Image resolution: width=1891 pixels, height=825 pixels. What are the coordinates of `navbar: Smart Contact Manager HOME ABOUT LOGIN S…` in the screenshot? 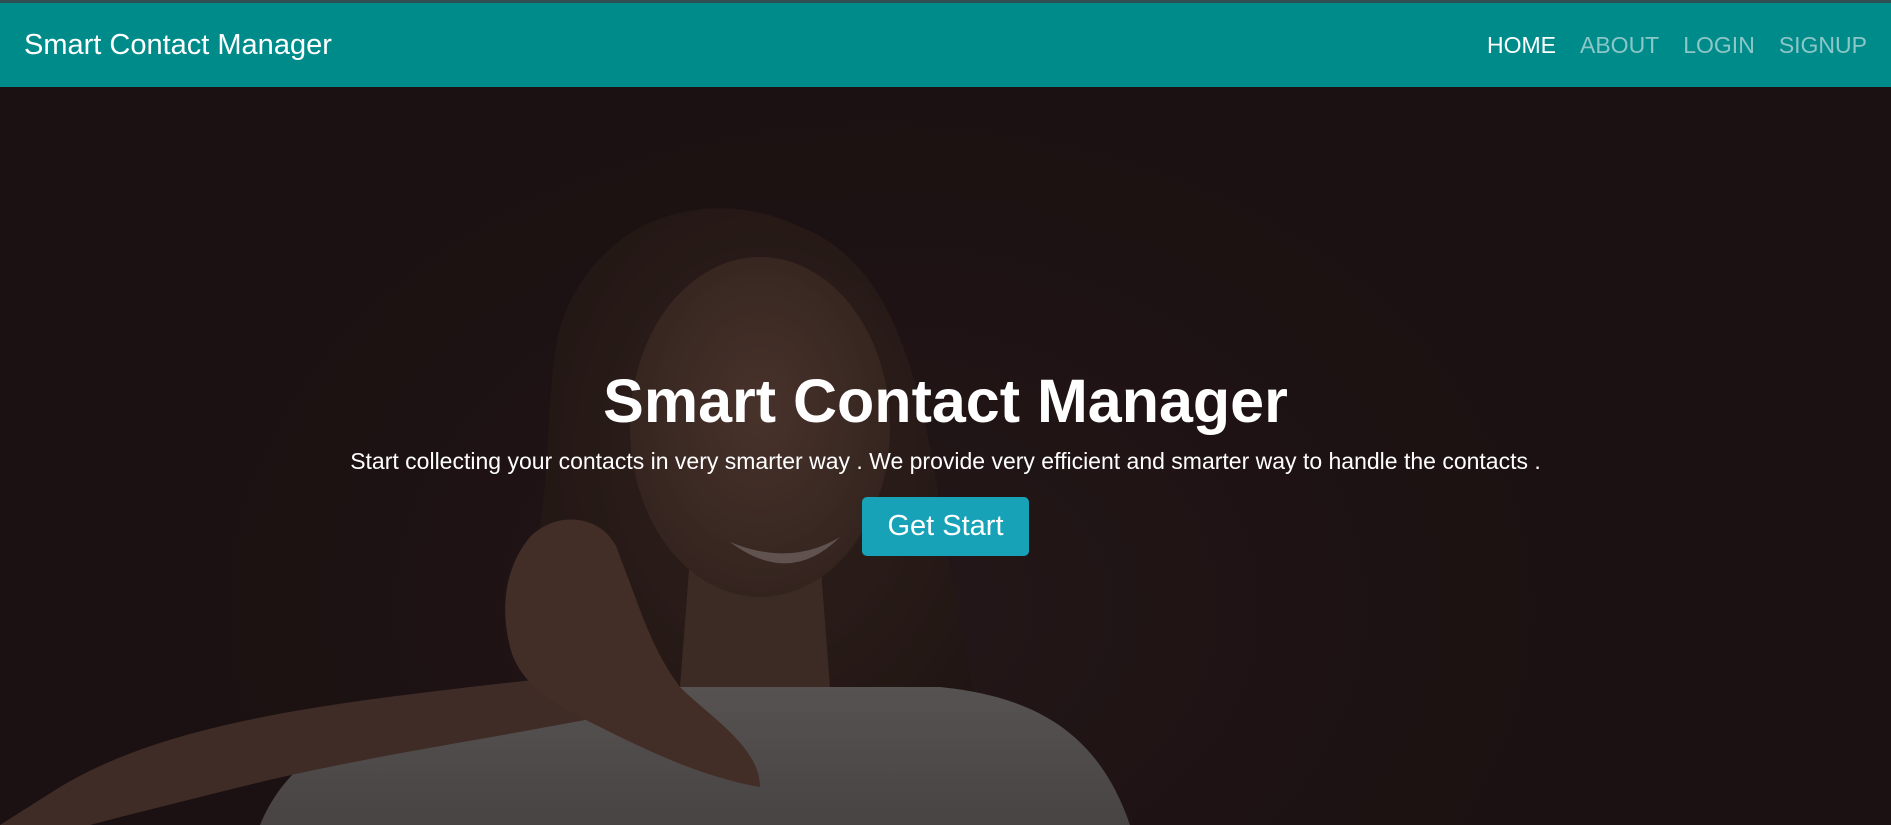 It's located at (945, 45).